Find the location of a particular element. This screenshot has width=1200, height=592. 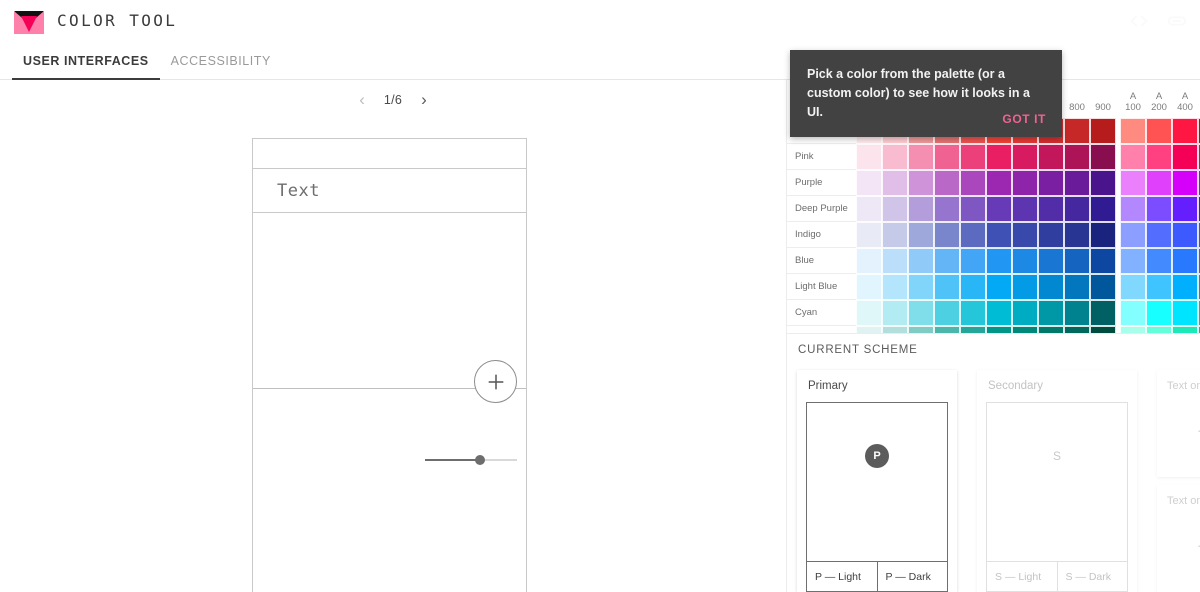

scheme-card-variant: S — Light is located at coordinates (1022, 577).